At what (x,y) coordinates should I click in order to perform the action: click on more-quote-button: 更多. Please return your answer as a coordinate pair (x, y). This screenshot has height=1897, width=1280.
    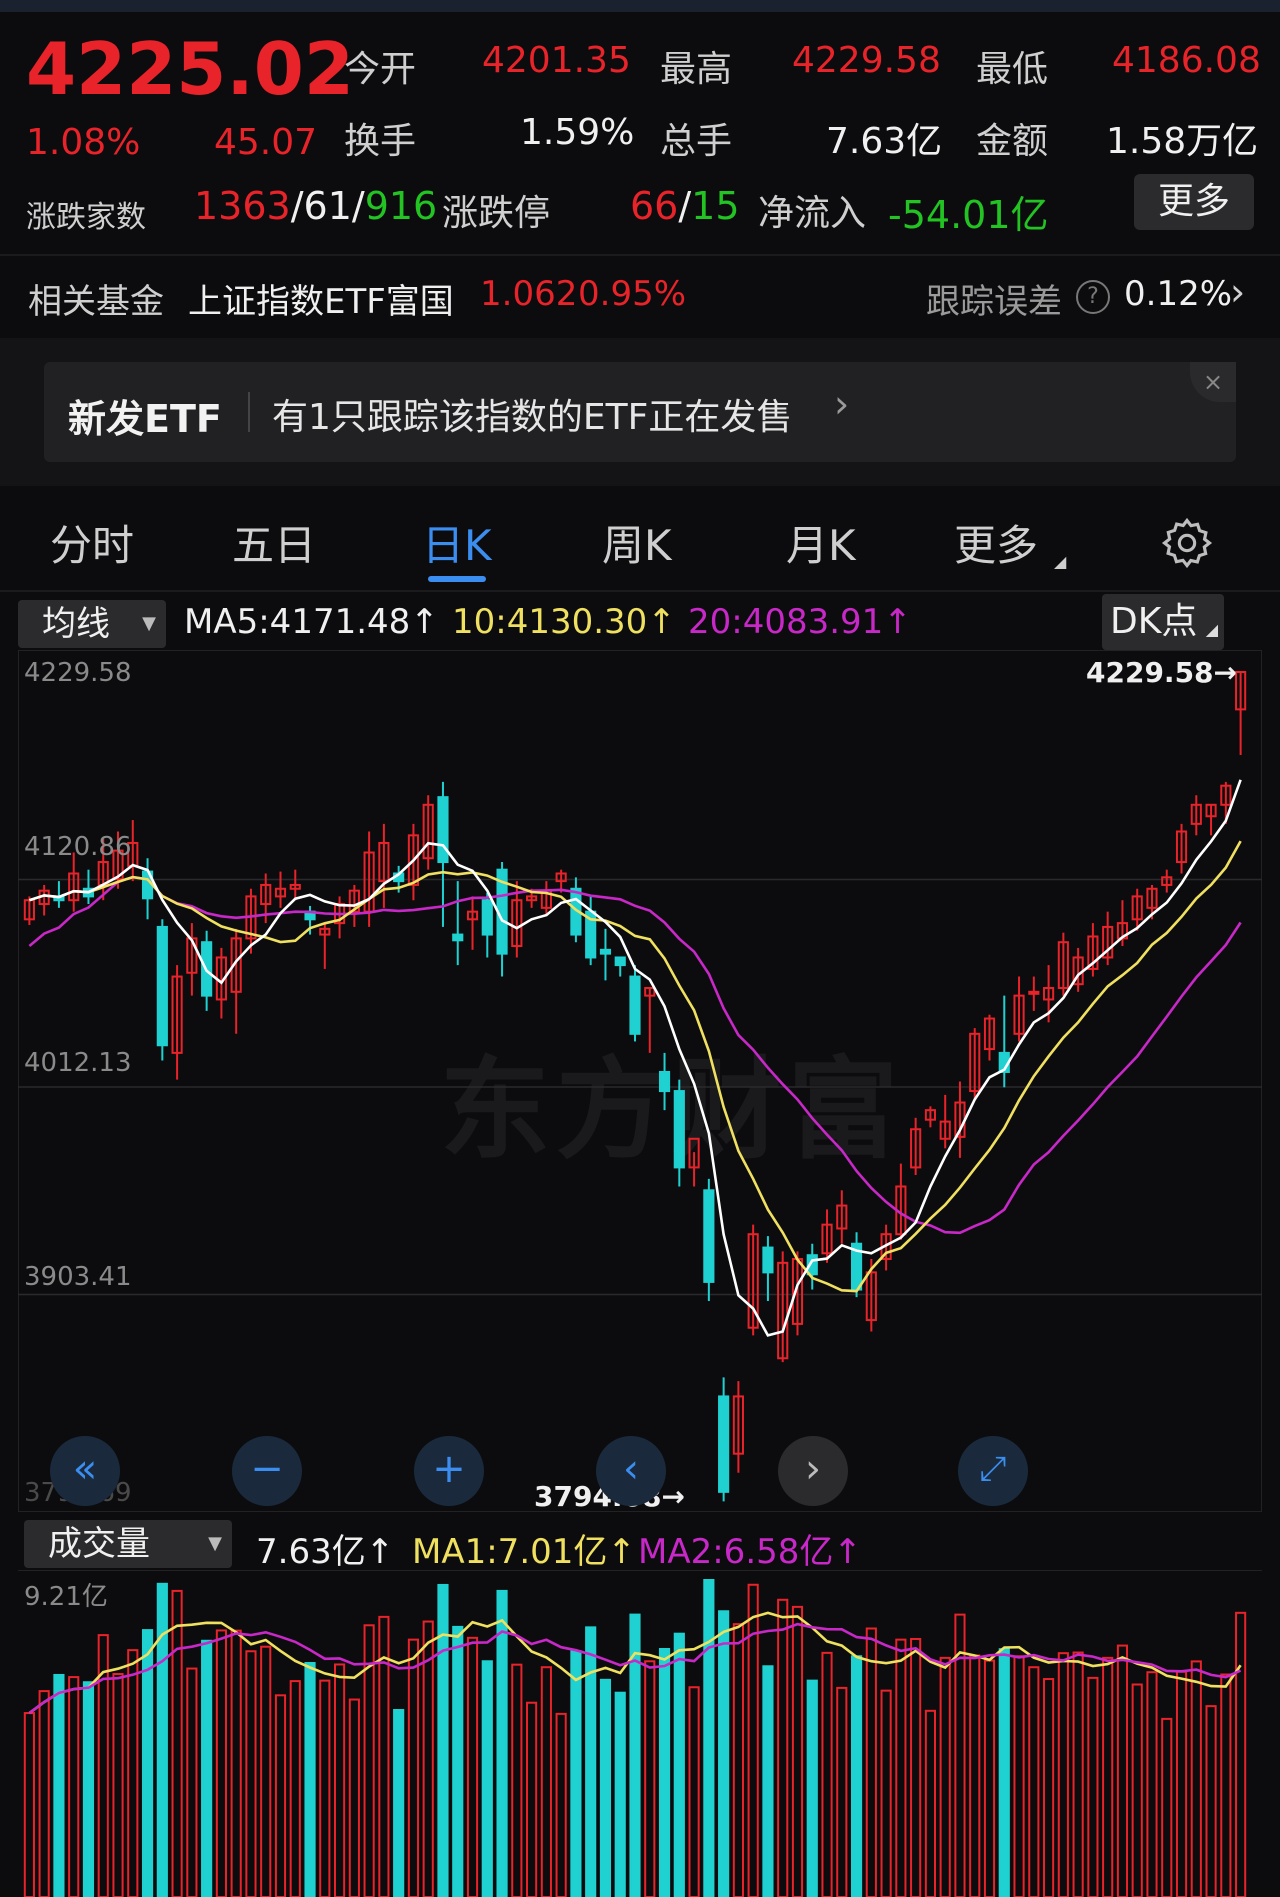
    Looking at the image, I should click on (1194, 202).